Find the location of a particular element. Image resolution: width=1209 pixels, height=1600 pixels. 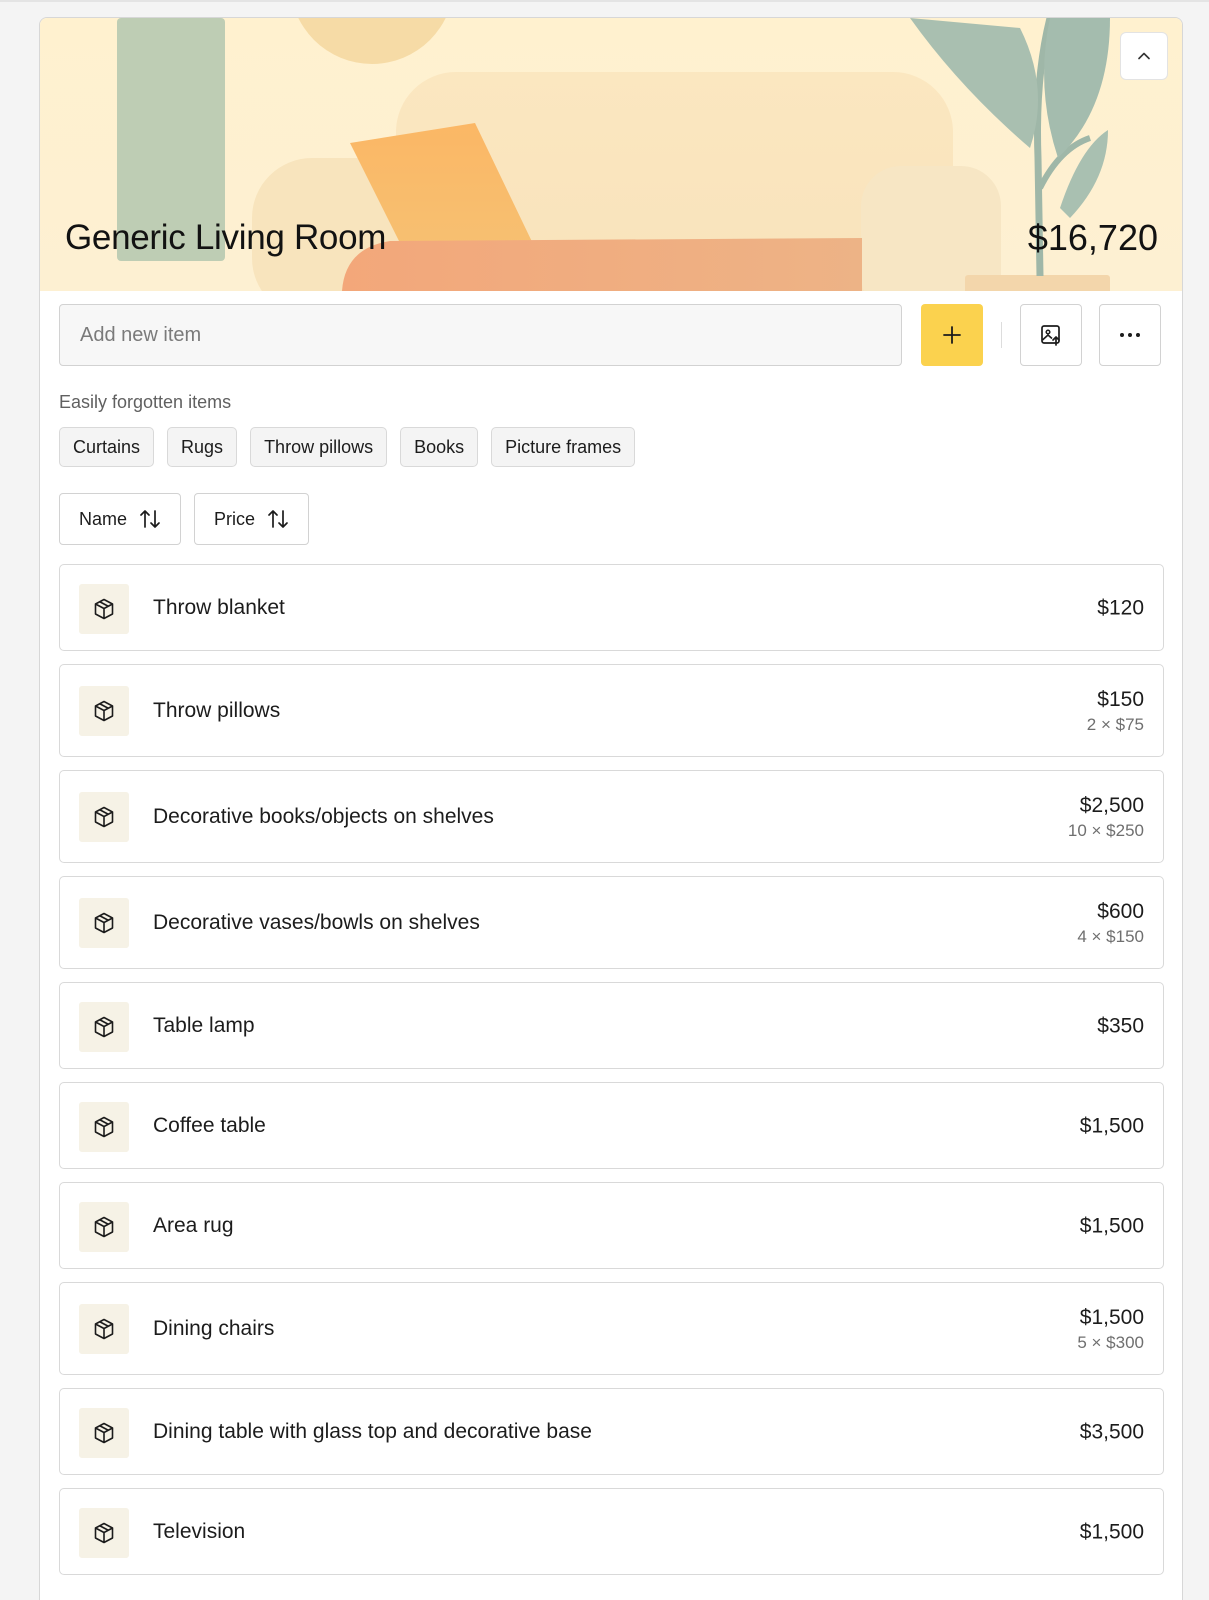

item-price: $3,500 is located at coordinates (1111, 1431).